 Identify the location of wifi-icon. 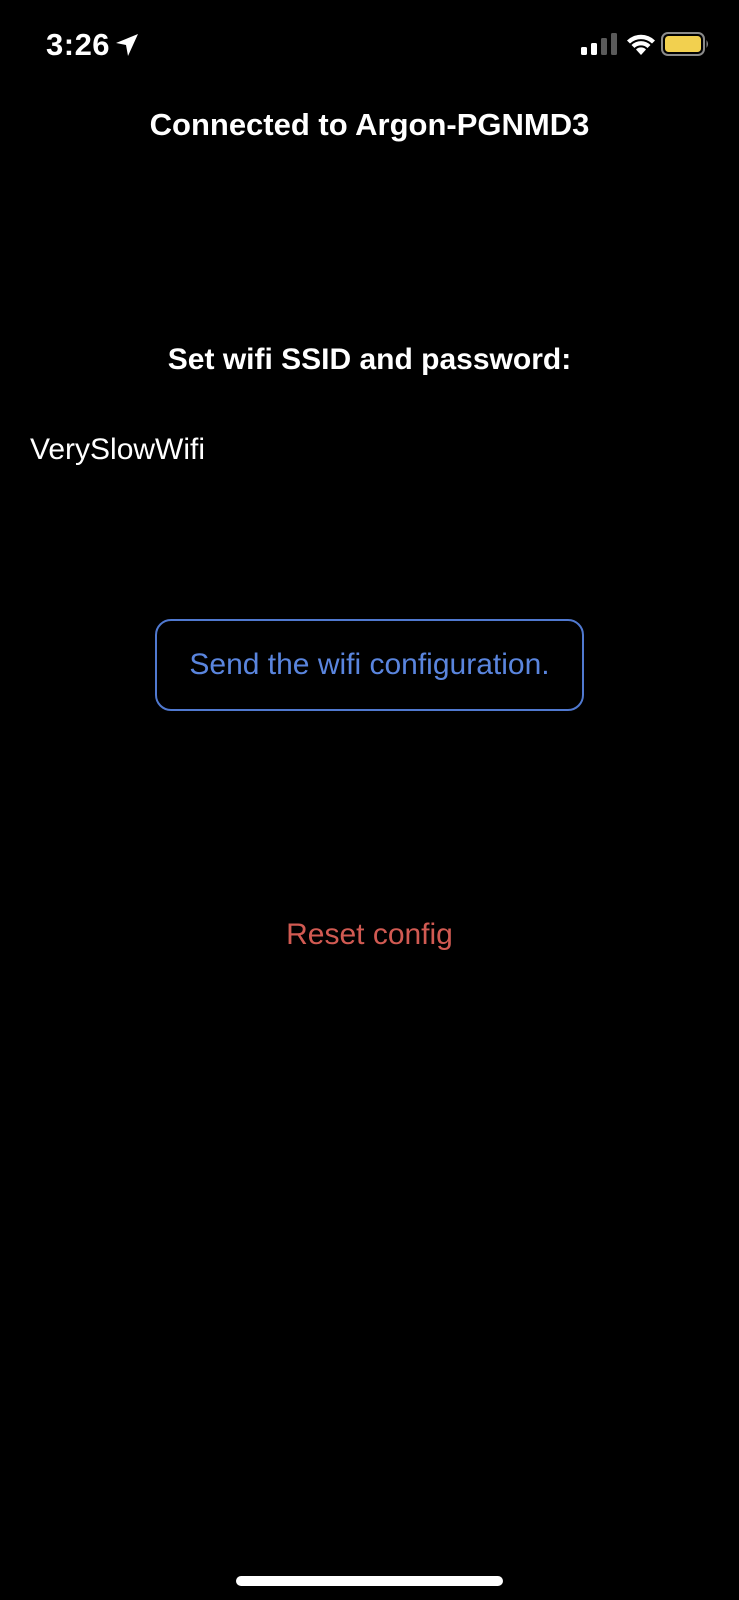
(641, 44).